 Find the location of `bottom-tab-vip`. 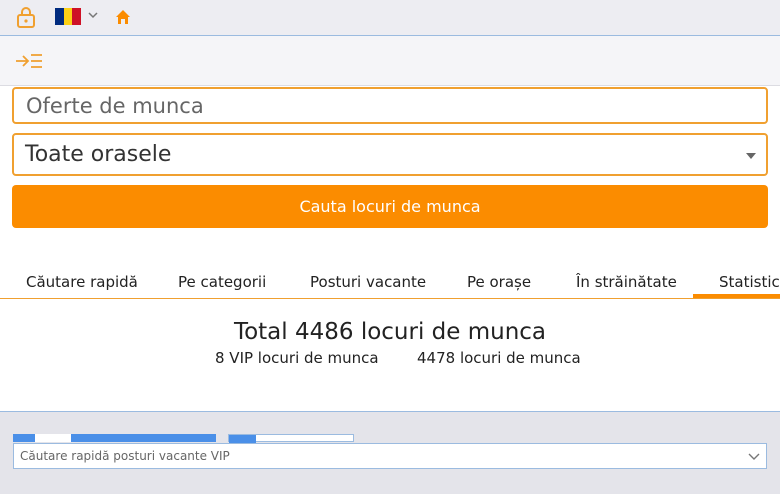

bottom-tab-vip is located at coordinates (114, 438).